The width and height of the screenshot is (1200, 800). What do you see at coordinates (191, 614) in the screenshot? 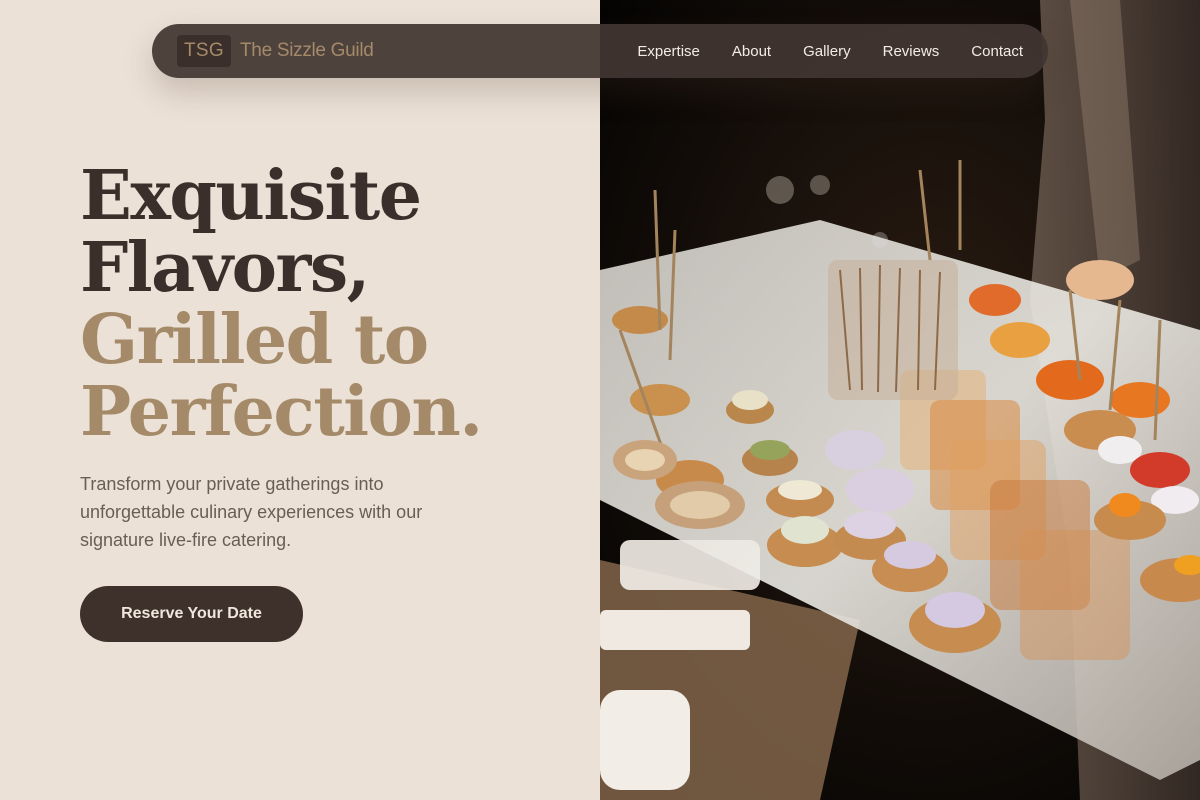
I see `reserve-date-button: Reserve Your Date` at bounding box center [191, 614].